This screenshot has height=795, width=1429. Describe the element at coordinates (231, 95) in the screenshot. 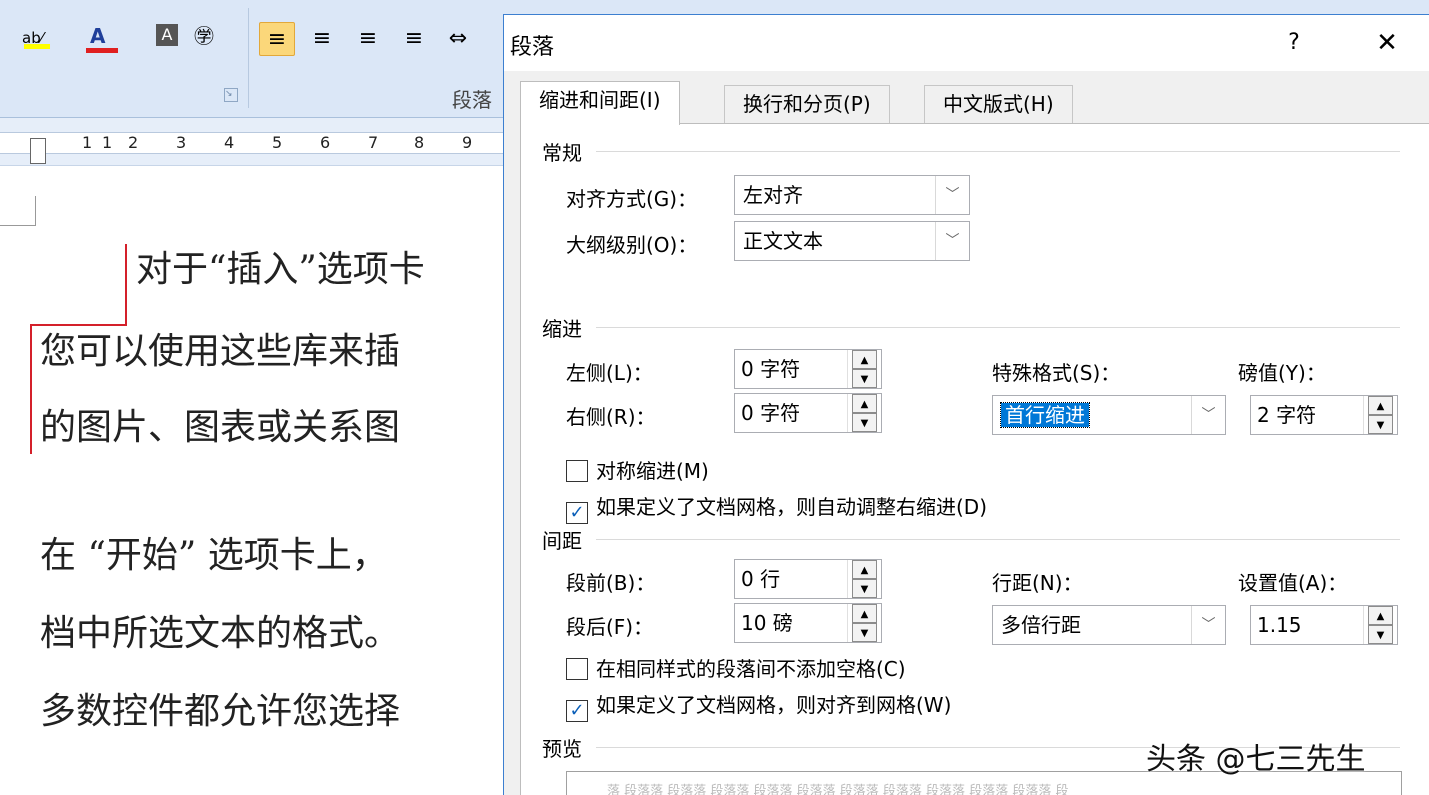

I see `font-dialog-launcher-icon: ↘` at that location.